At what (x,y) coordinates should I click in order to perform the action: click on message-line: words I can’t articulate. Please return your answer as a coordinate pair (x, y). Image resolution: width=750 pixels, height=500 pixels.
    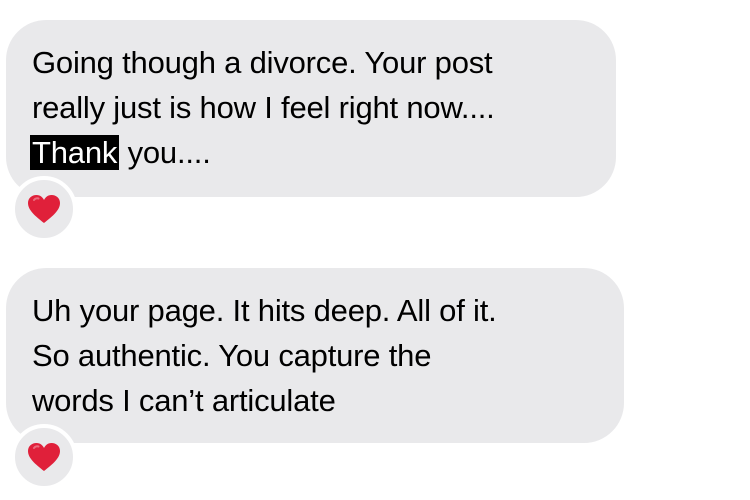
    Looking at the image, I should click on (184, 400).